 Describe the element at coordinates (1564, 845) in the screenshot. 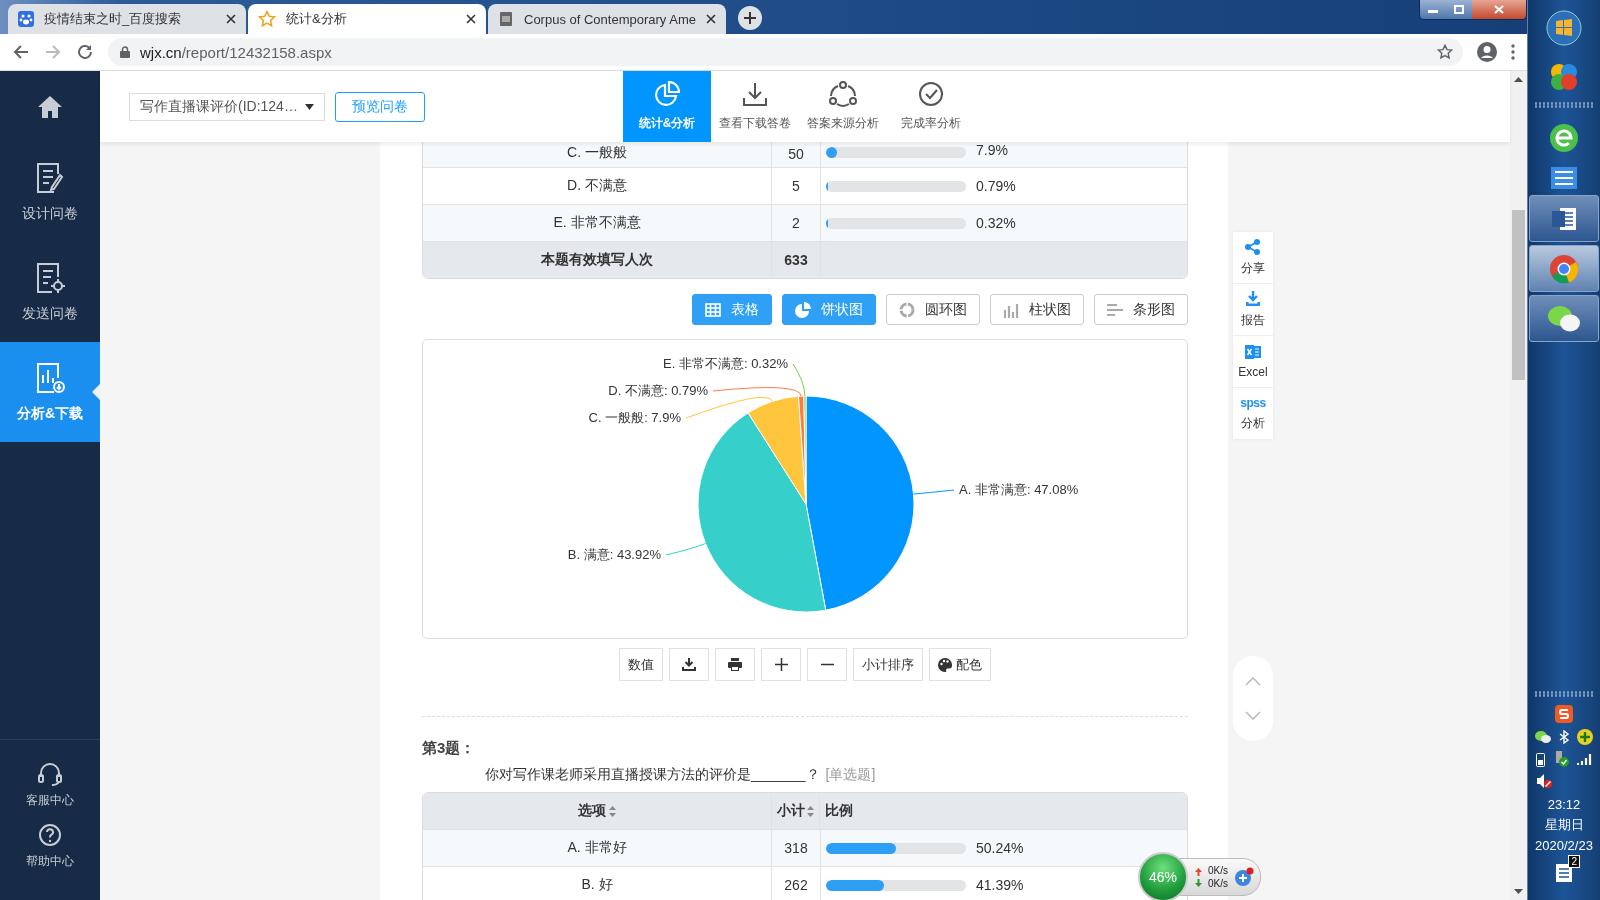

I see `clock-date: 2020/2/23` at that location.